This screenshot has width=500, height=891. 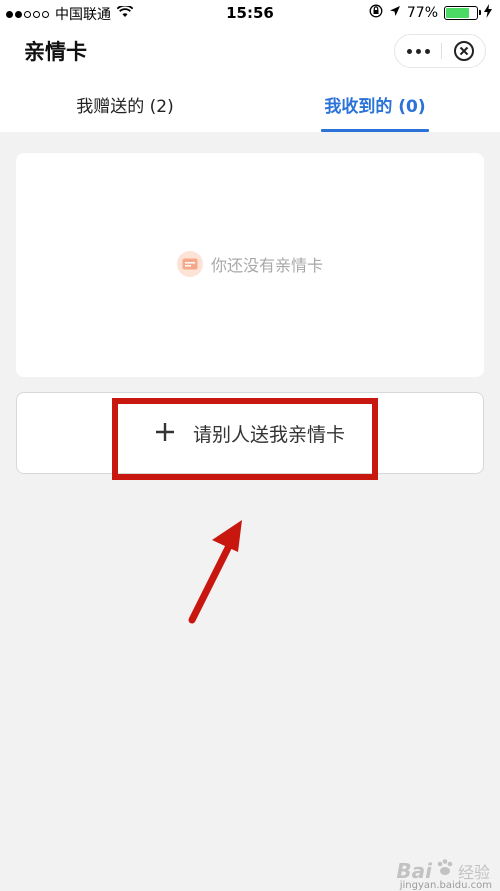 I want to click on battery-percent: 77%, so click(x=422, y=13).